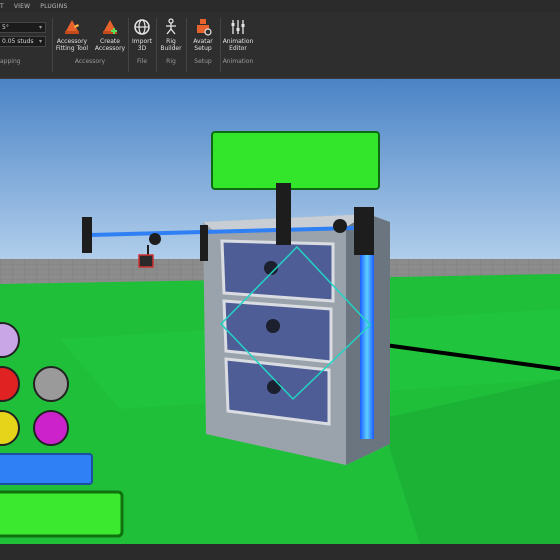 This screenshot has height=560, width=560. Describe the element at coordinates (22, 6) in the screenshot. I see `menu-item-view: VIEW` at that location.